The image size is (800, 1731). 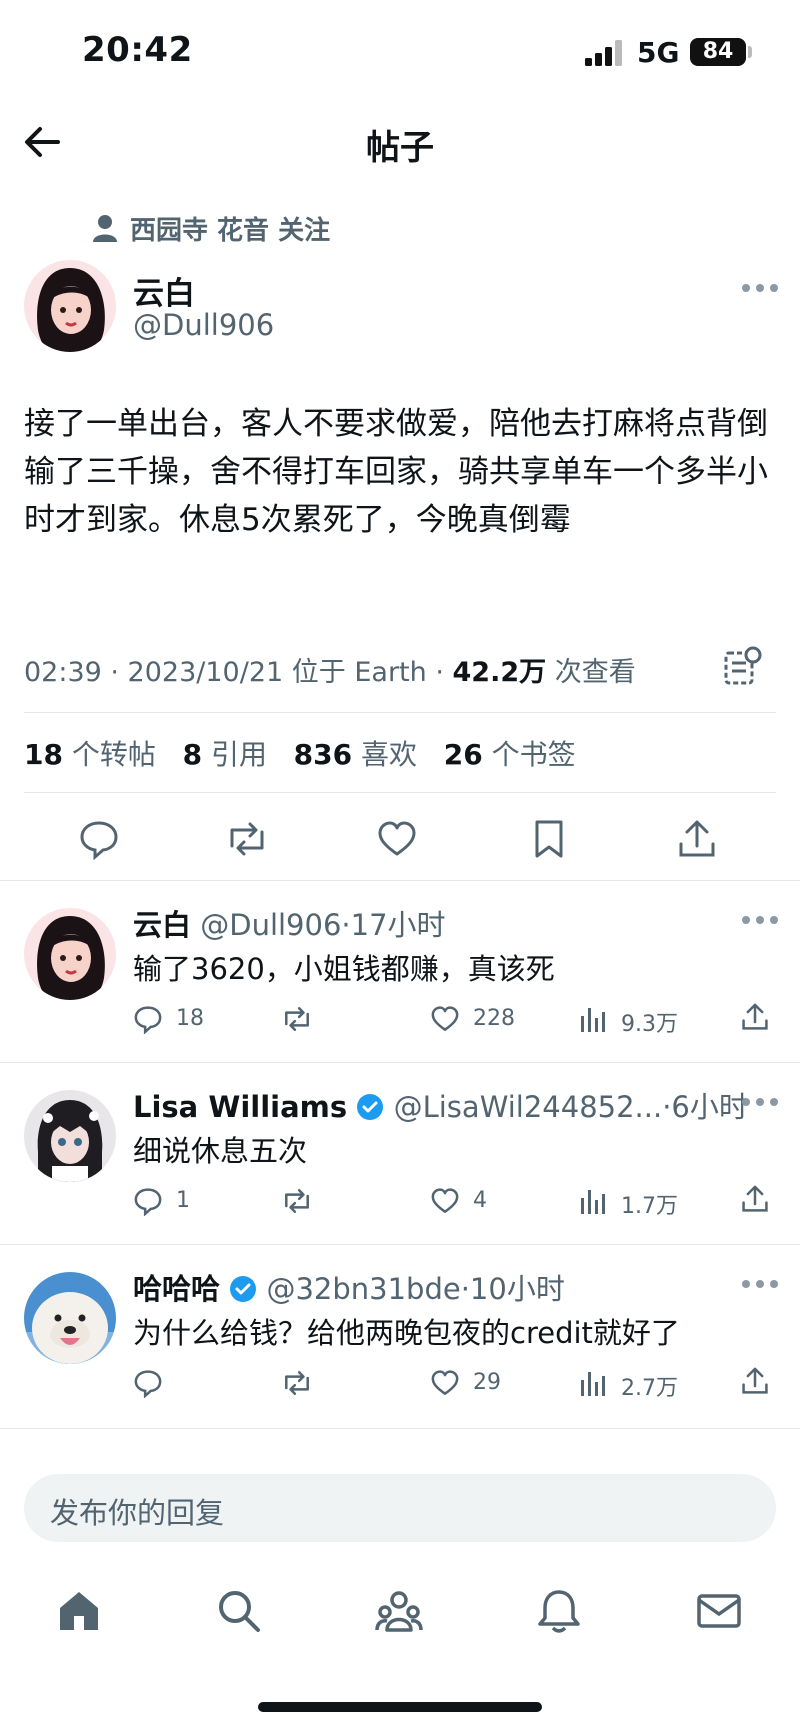 I want to click on reply-time: ·17小时, so click(x=393, y=925).